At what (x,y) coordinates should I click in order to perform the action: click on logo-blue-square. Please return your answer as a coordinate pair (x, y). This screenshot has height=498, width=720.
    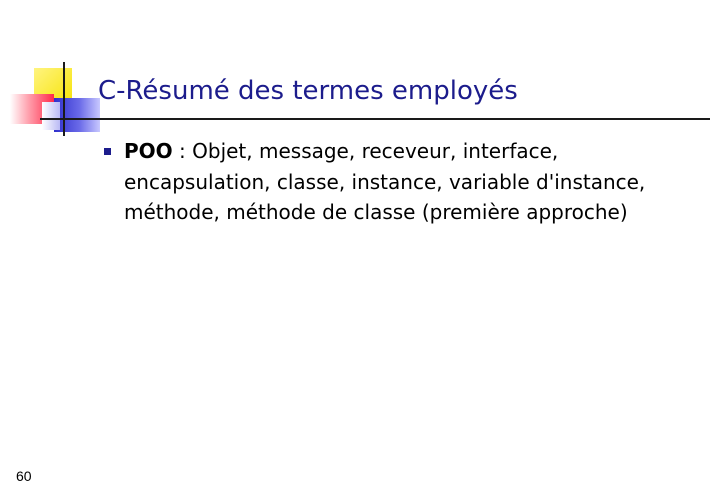
    Looking at the image, I should click on (77, 115).